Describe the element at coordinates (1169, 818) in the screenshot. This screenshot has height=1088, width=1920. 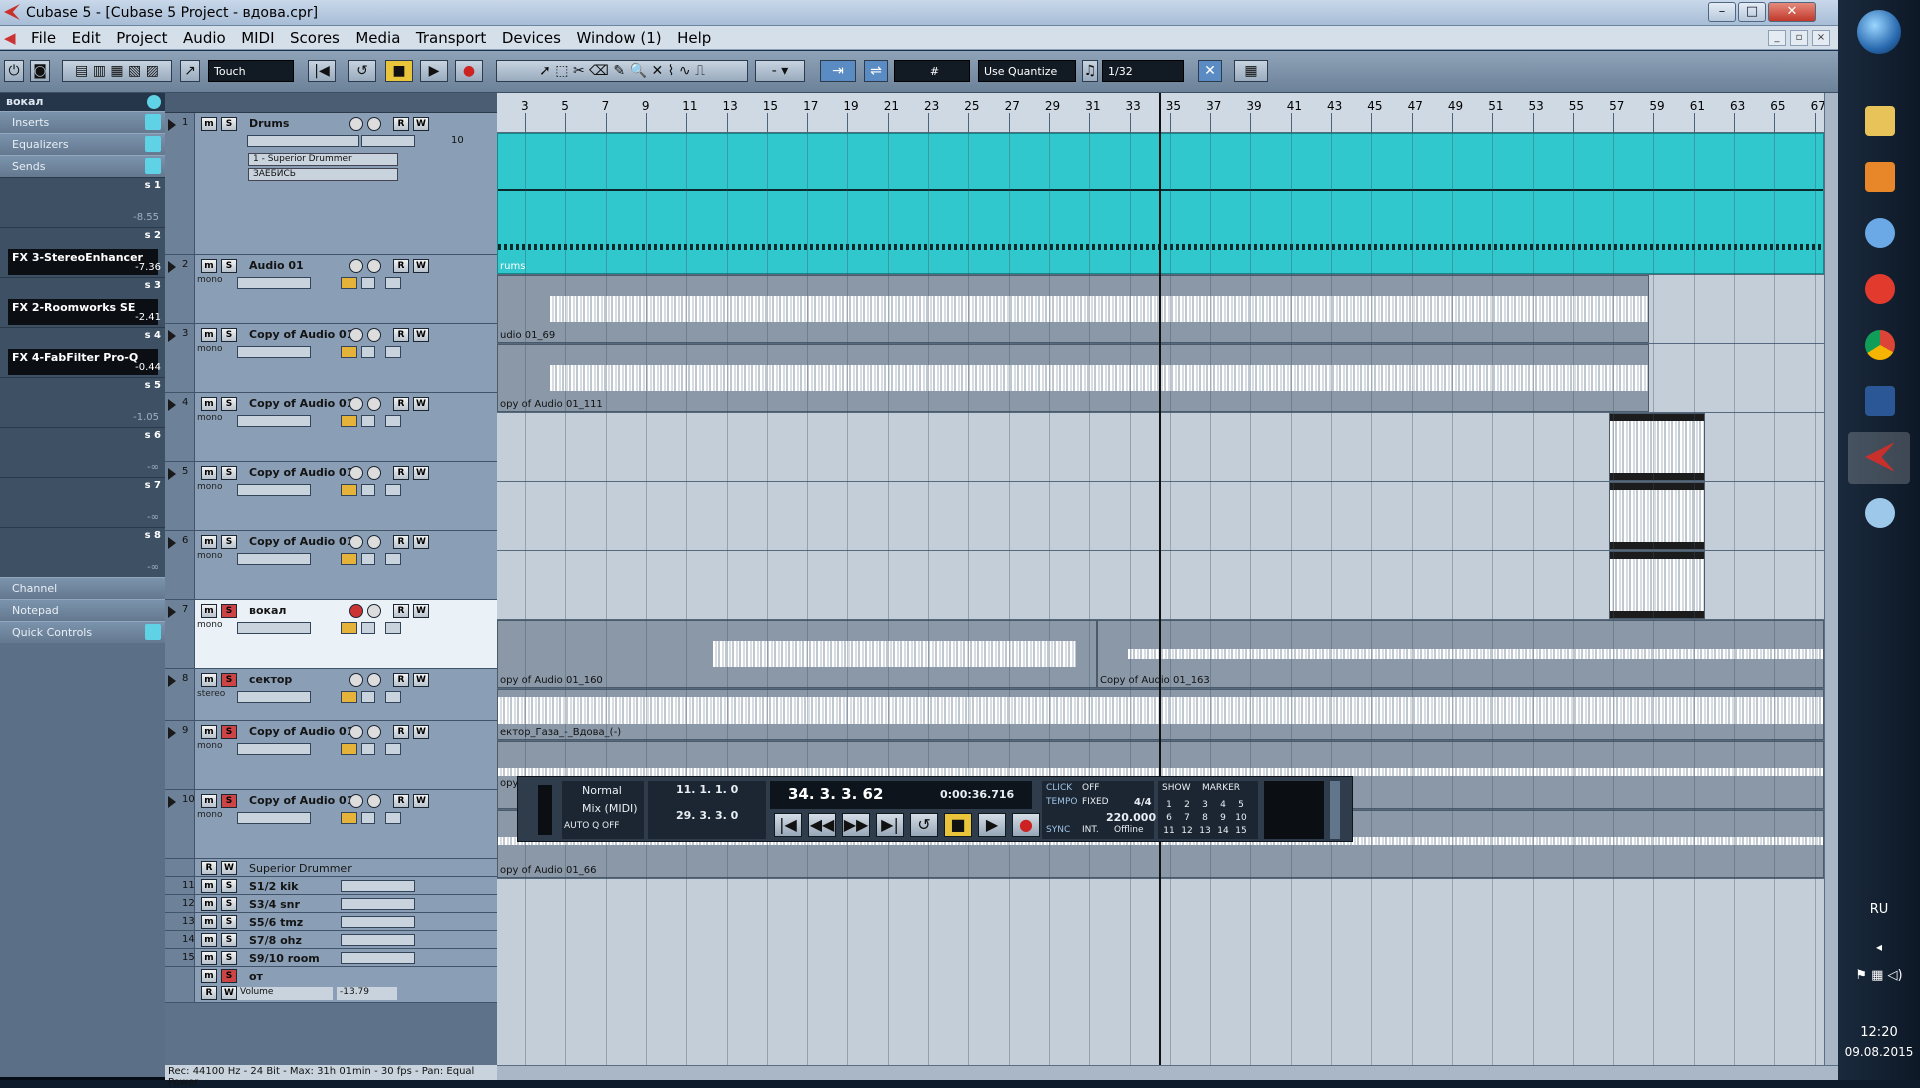
I see `marker-button: 6` at that location.